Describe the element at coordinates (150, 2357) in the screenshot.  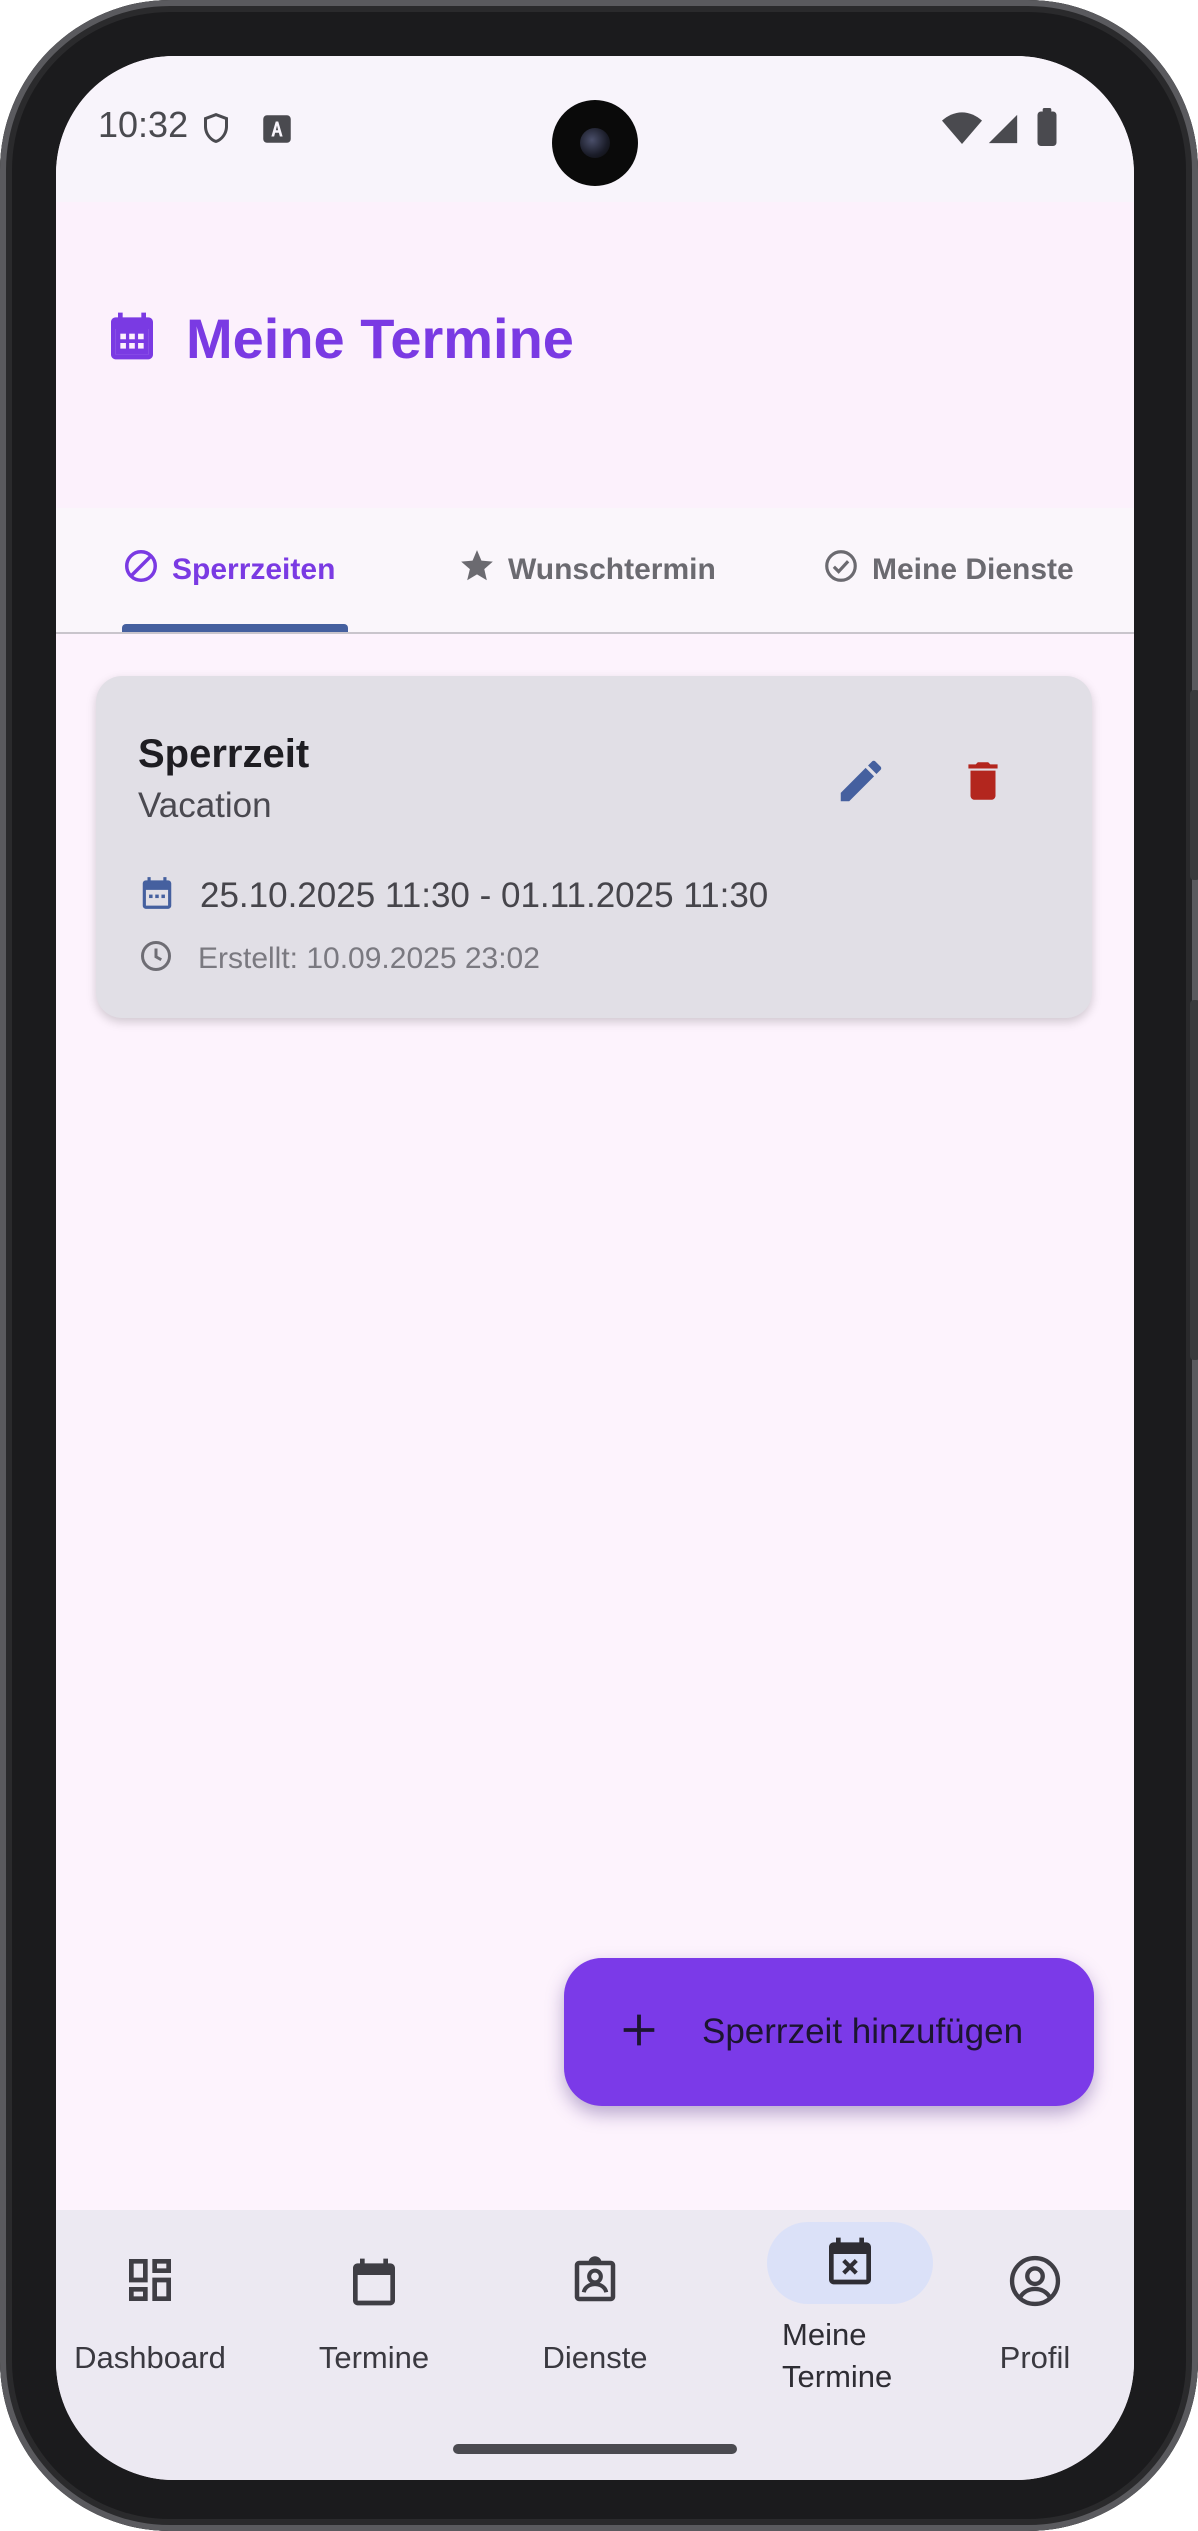
I see `nav-label: Dashboard` at that location.